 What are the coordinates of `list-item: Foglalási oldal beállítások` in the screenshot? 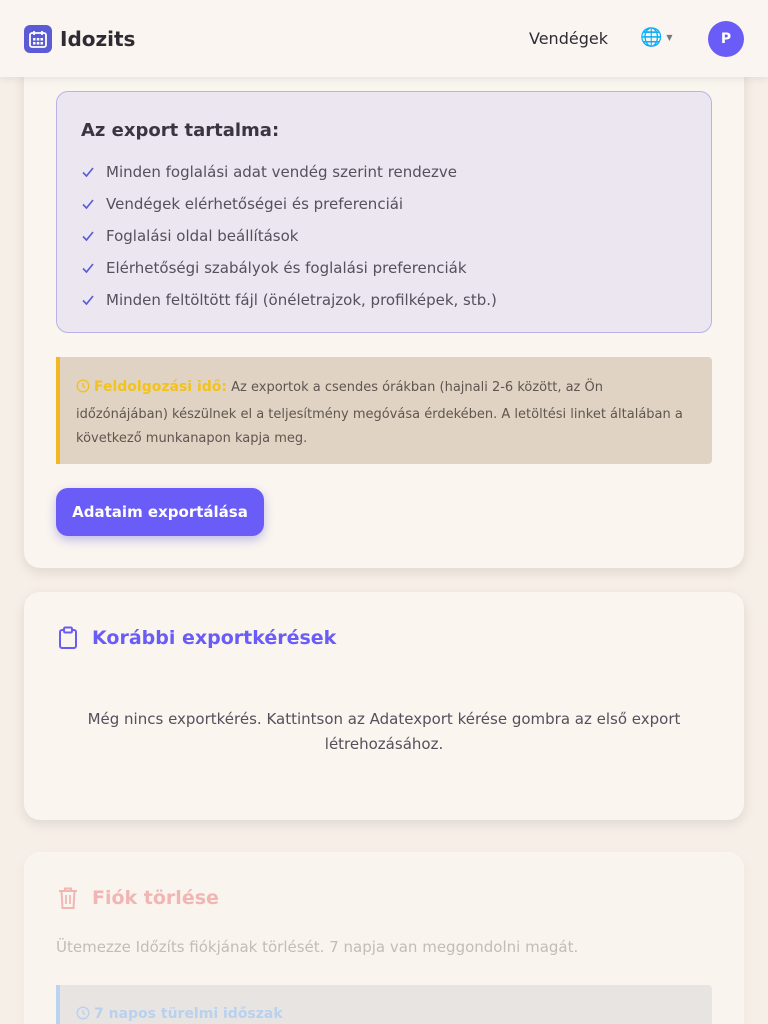 It's located at (289, 236).